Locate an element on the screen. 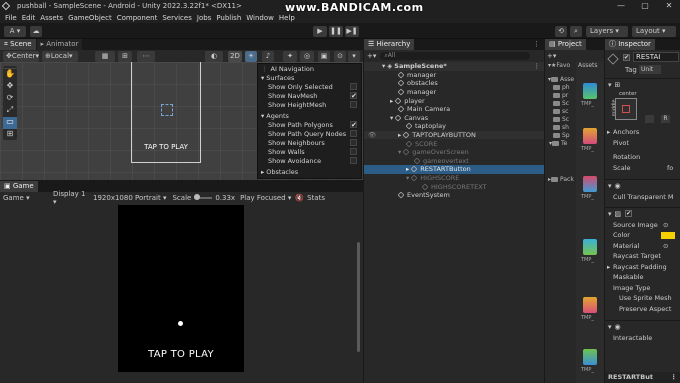 Image resolution: width=680 pixels, height=383 pixels. camera-icon: ▣ is located at coordinates (324, 56).